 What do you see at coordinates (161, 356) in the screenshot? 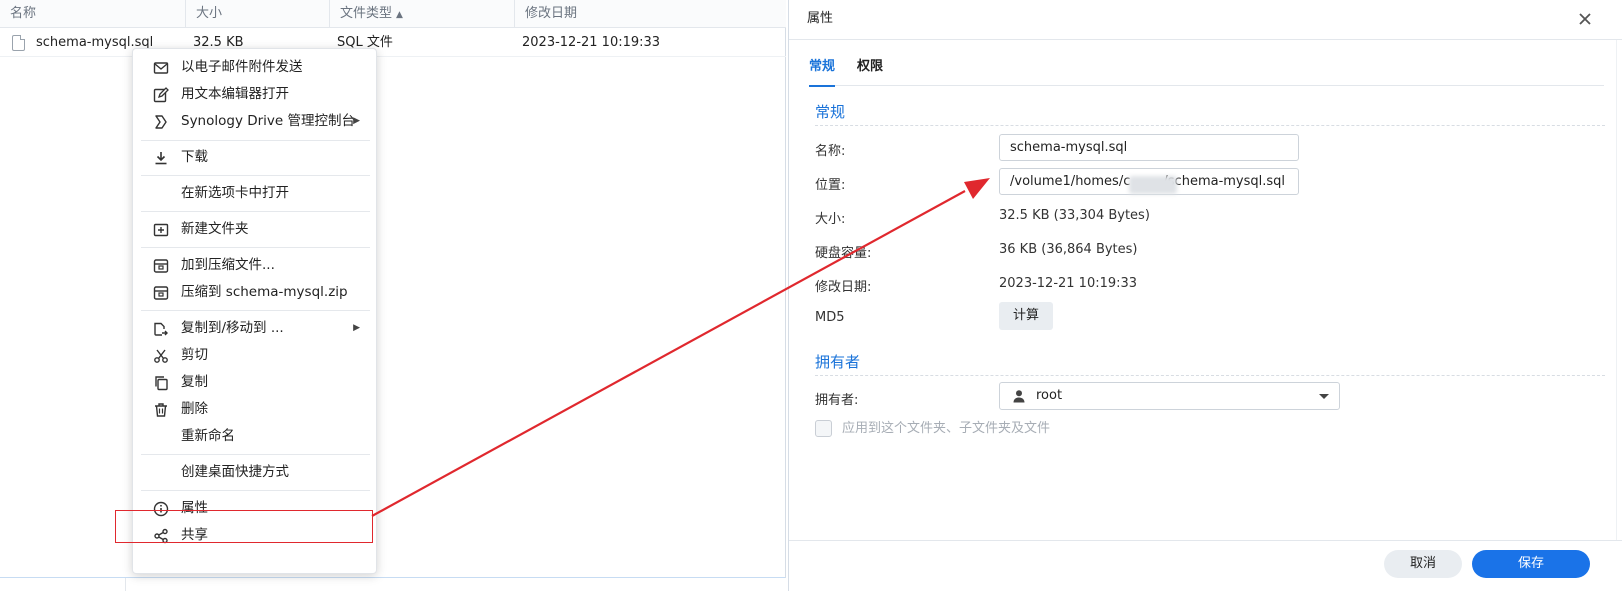
I see `scissors-icon` at bounding box center [161, 356].